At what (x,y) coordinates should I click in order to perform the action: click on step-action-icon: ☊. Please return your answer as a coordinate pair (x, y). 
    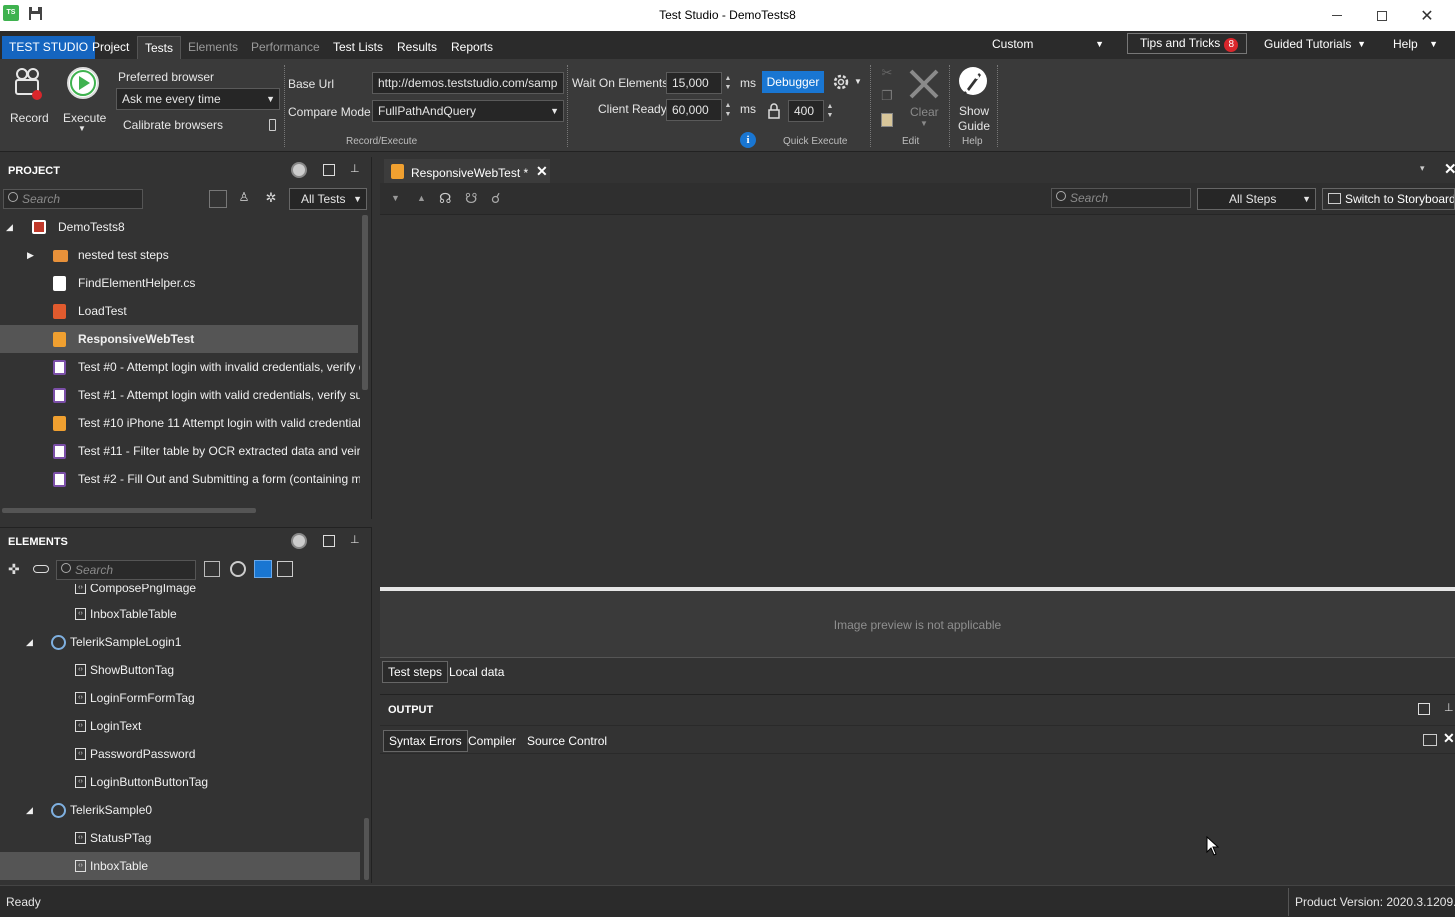
    Looking at the image, I should click on (445, 198).